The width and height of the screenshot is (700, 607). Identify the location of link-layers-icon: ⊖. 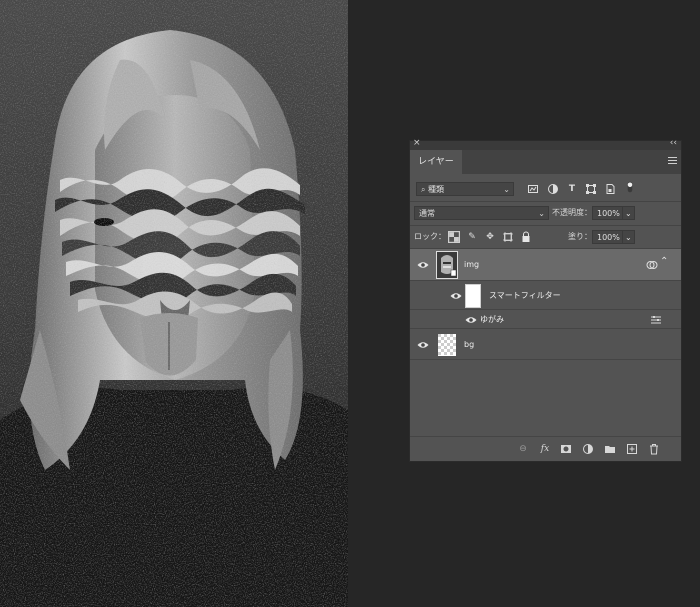
(523, 449).